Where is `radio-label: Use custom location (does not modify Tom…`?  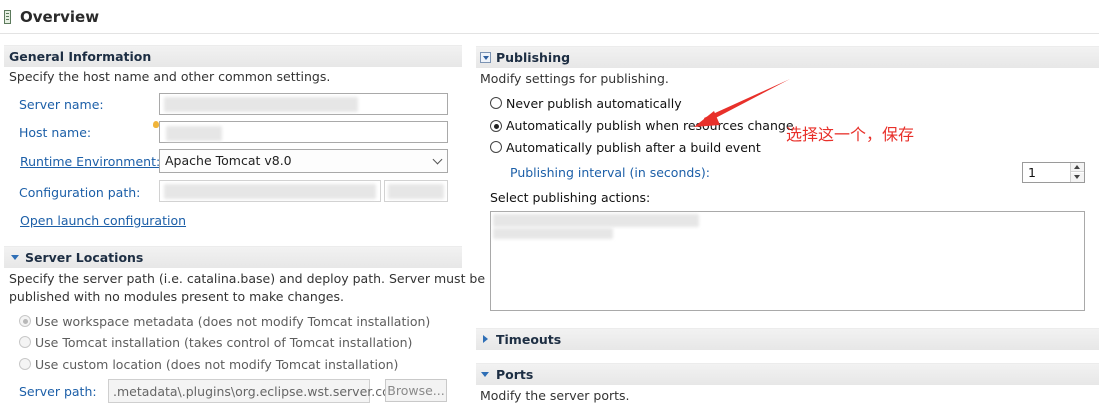
radio-label: Use custom location (does not modify Tom… is located at coordinates (217, 364).